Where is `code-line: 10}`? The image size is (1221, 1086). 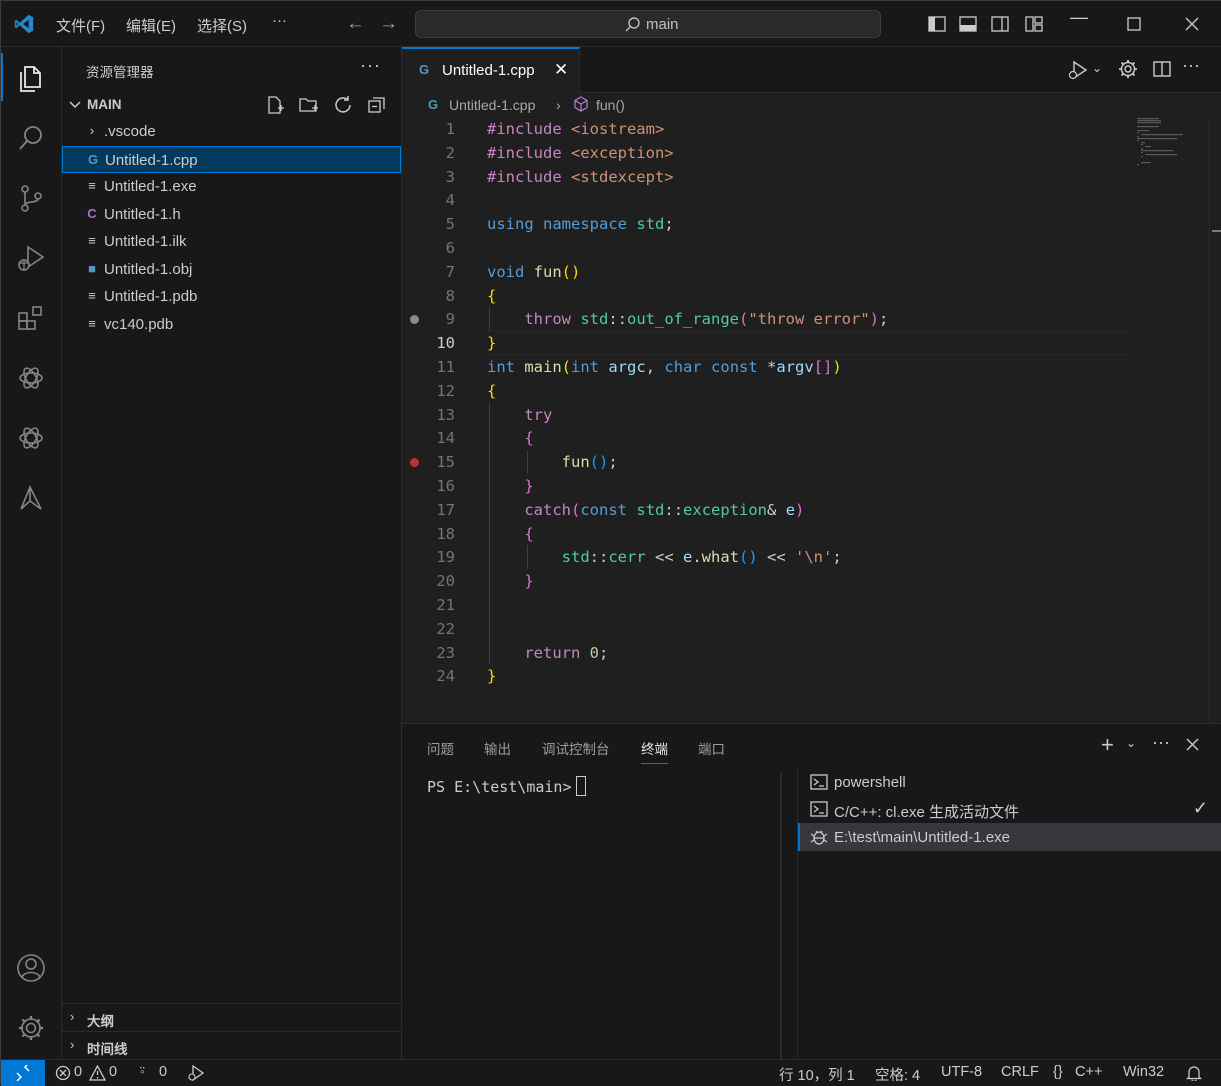
code-line: 10} is located at coordinates (769, 343).